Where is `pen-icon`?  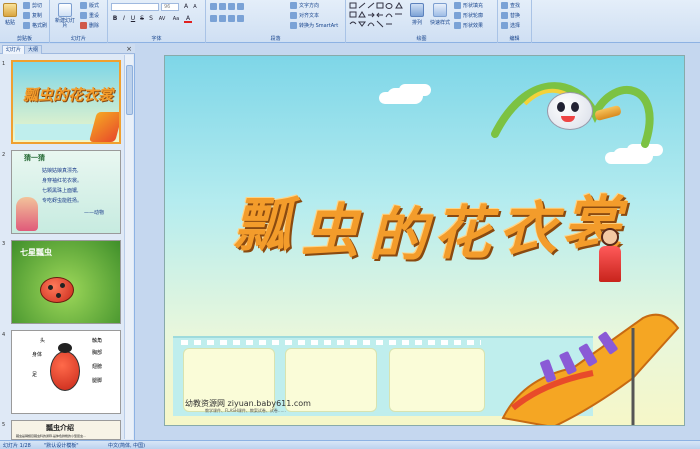
pen-icon is located at coordinates (457, 15).